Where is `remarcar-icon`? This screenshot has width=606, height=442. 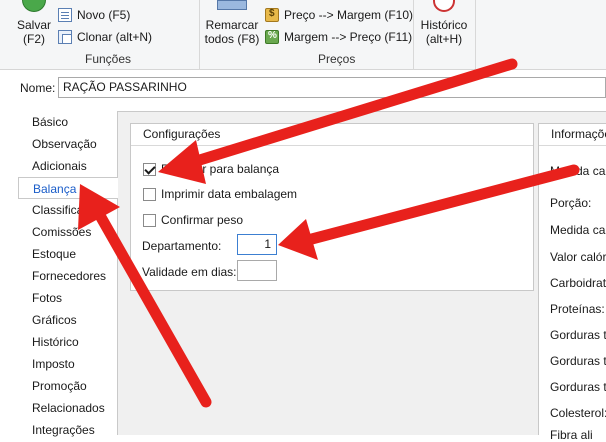 remarcar-icon is located at coordinates (232, 5).